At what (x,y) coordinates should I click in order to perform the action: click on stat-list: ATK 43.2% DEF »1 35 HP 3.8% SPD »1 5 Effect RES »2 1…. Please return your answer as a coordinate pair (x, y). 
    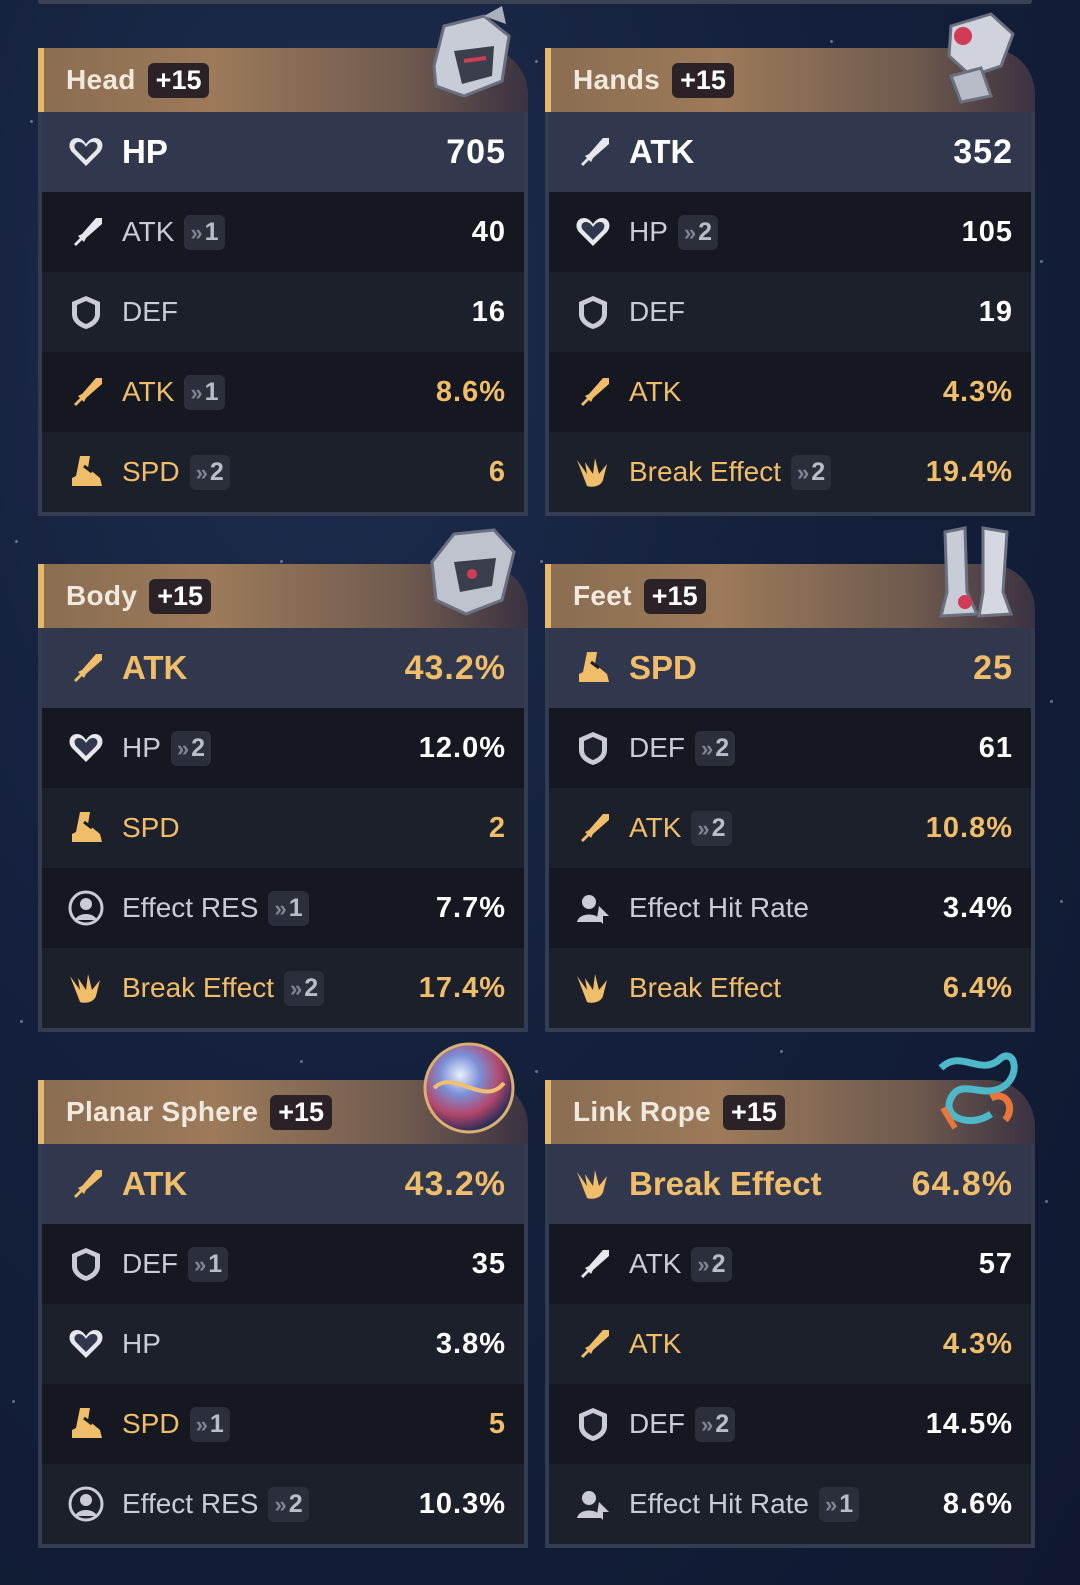
    Looking at the image, I should click on (283, 1346).